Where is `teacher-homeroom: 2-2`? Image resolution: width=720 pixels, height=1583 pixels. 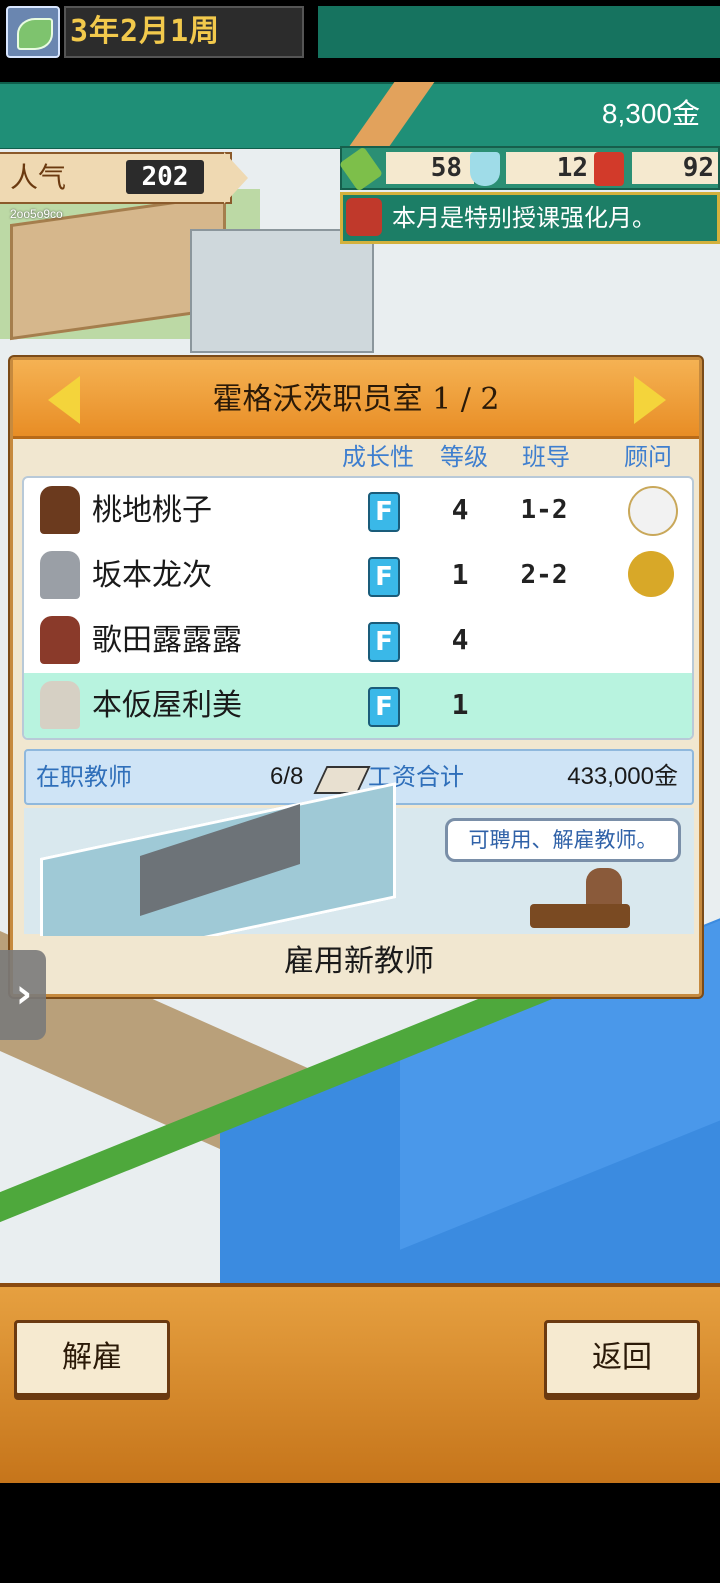 teacher-homeroom: 2-2 is located at coordinates (544, 575).